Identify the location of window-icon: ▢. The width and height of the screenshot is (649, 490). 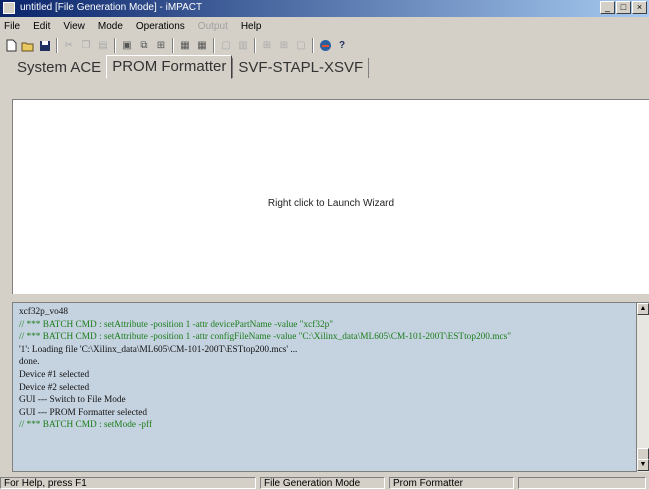
(226, 46).